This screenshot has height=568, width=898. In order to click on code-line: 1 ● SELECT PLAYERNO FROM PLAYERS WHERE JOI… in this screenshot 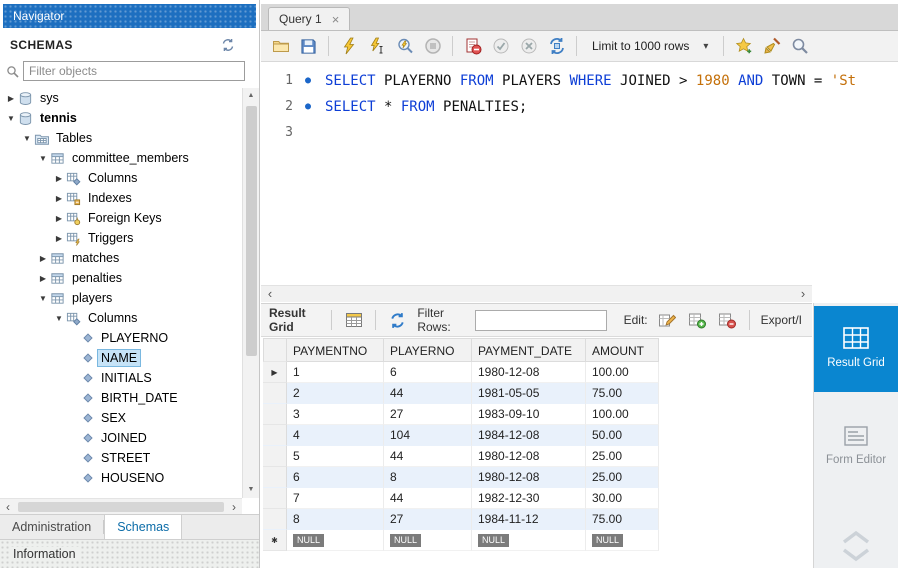, I will do `click(579, 81)`.